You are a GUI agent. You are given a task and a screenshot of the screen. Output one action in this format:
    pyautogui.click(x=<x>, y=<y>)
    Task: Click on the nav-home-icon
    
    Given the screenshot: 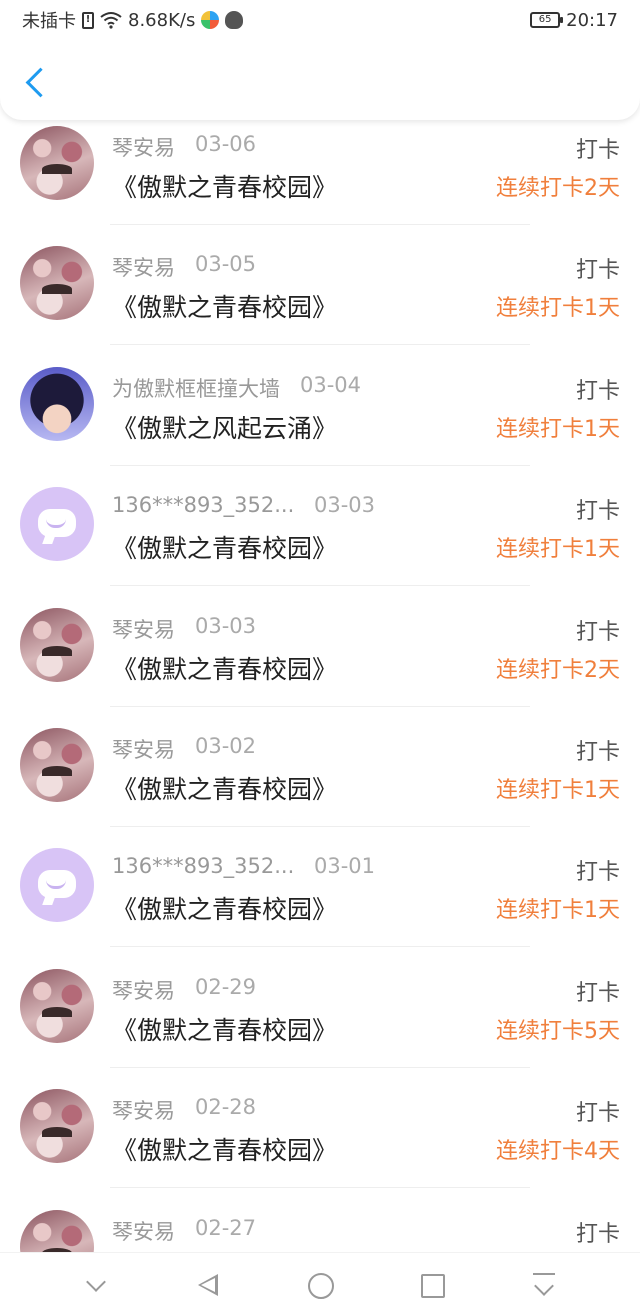 What is the action you would take?
    pyautogui.click(x=320, y=1285)
    